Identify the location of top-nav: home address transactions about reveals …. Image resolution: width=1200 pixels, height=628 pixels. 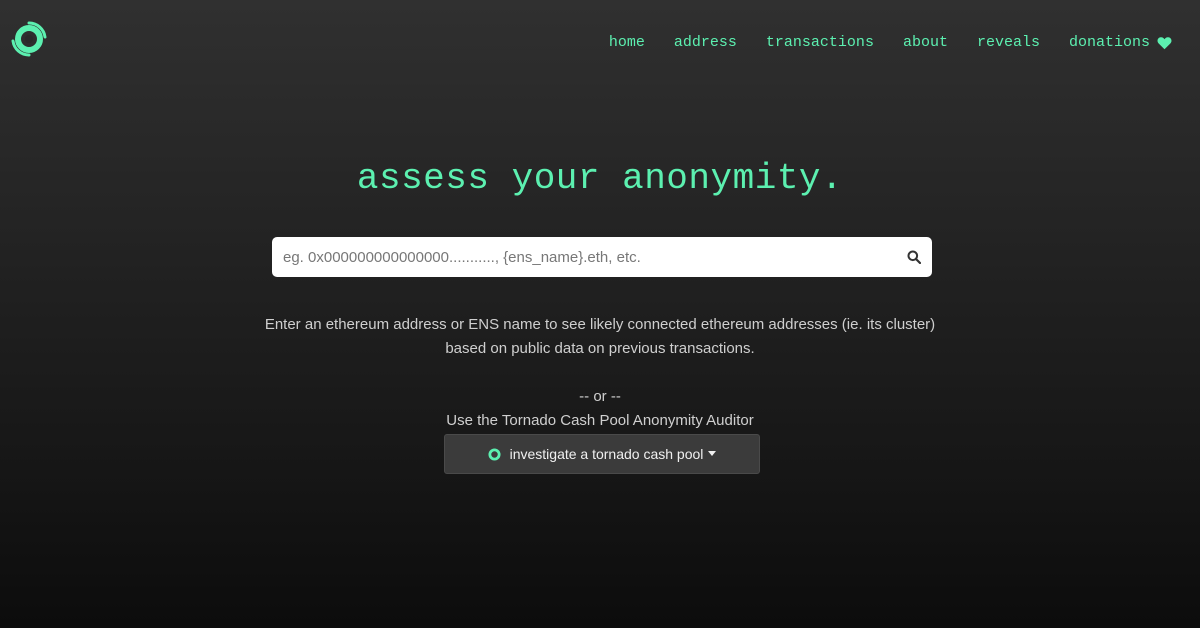
(876, 42).